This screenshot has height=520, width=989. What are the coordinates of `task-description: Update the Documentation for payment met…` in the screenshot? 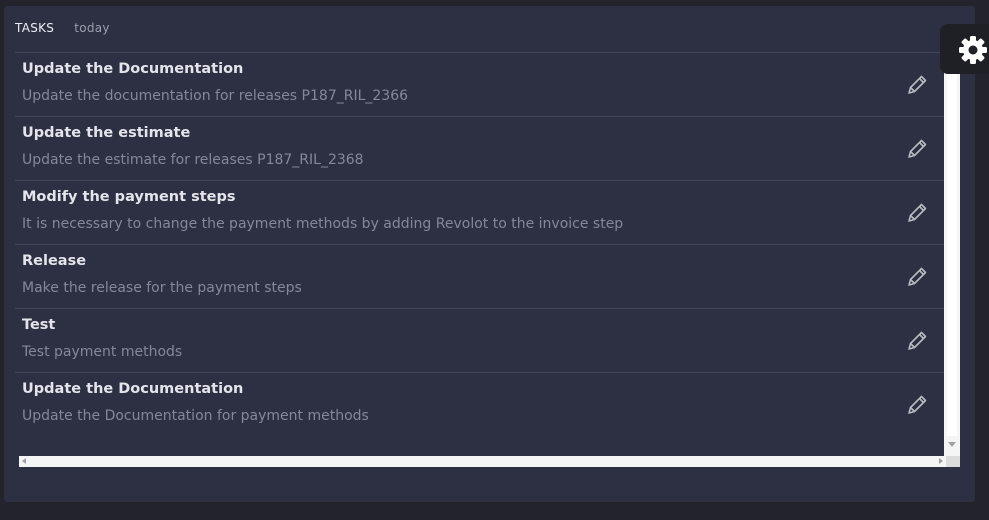 It's located at (195, 416).